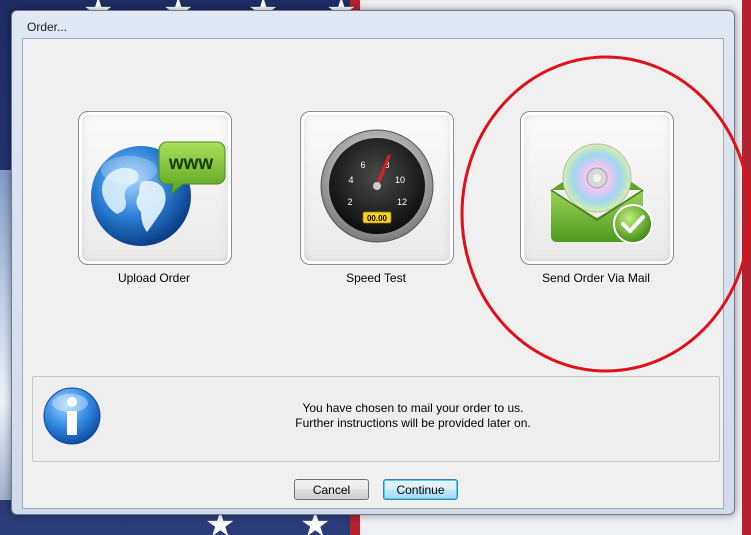 The height and width of the screenshot is (535, 751). What do you see at coordinates (331, 489) in the screenshot?
I see `cancel-button: Cancel` at bounding box center [331, 489].